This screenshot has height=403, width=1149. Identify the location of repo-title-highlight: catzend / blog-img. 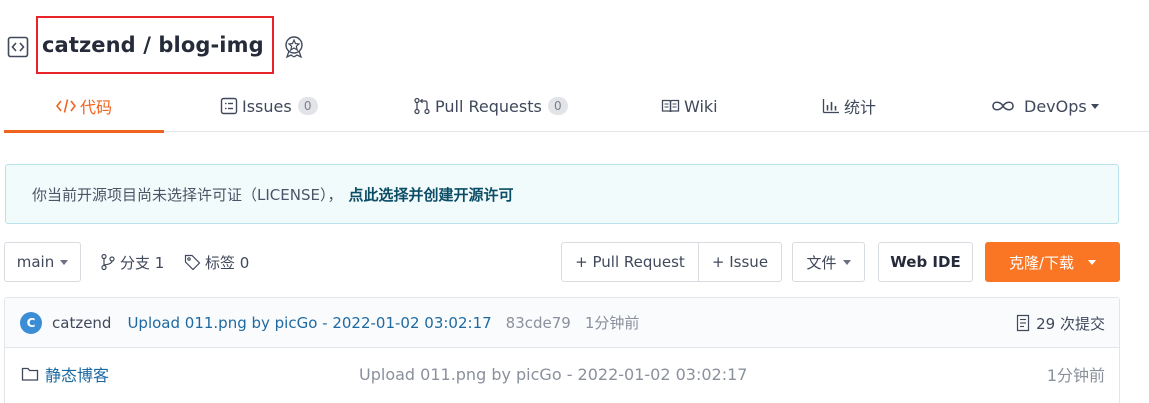
(155, 45).